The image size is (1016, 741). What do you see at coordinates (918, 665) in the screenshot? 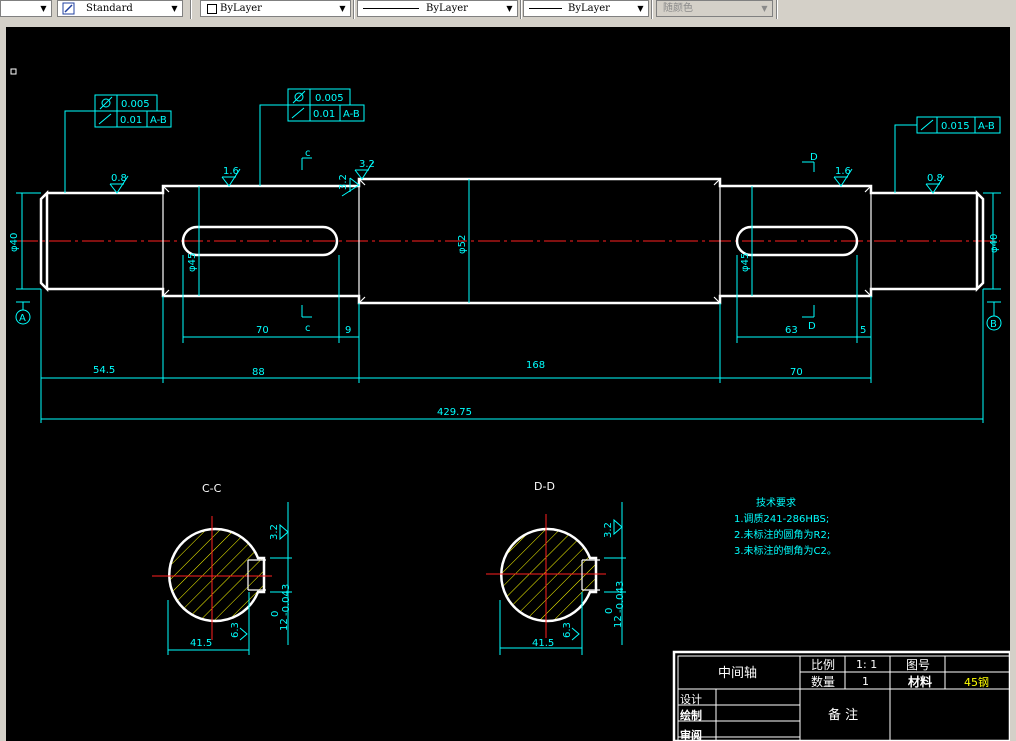
I see `svg-text: 图号` at bounding box center [918, 665].